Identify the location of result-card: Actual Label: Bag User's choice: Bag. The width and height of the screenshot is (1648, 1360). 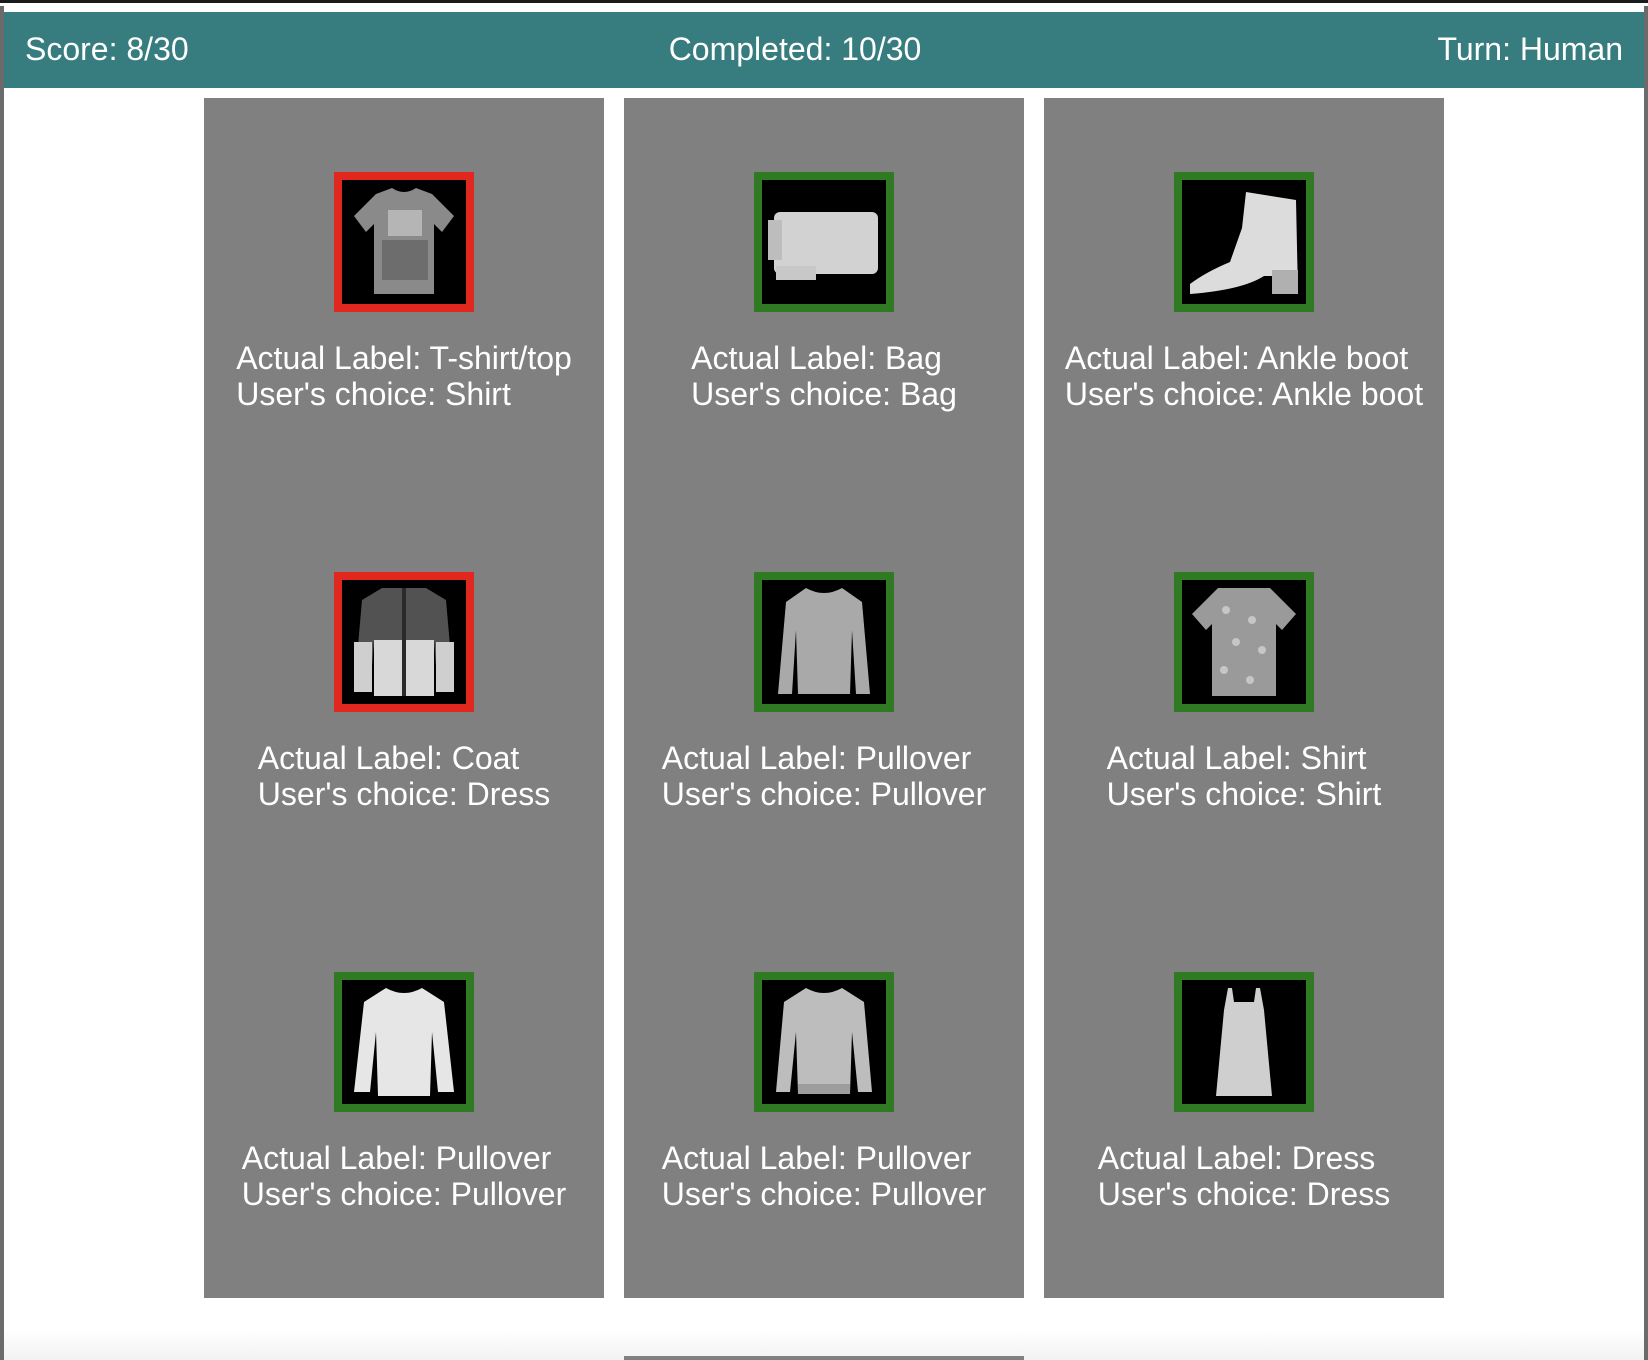
(824, 298).